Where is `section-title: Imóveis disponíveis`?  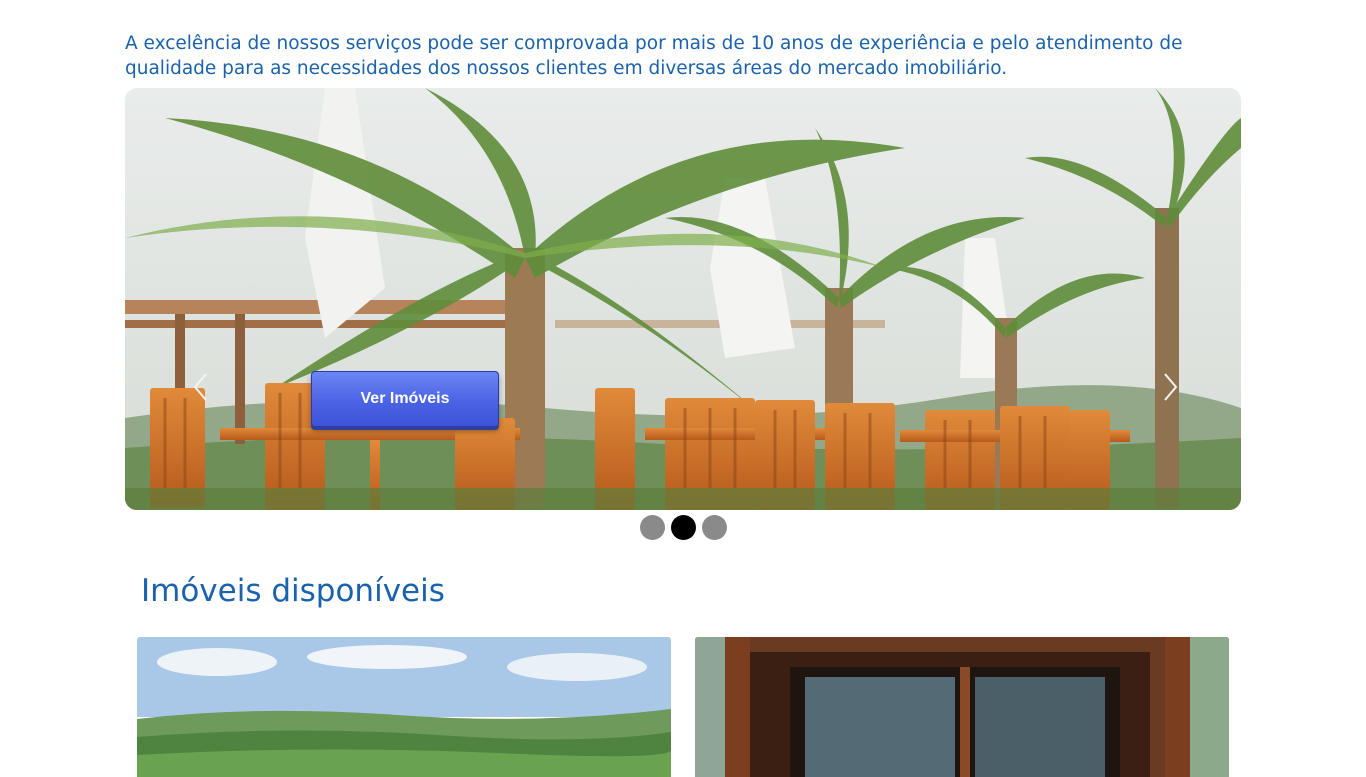
section-title: Imóveis disponíveis is located at coordinates (293, 591).